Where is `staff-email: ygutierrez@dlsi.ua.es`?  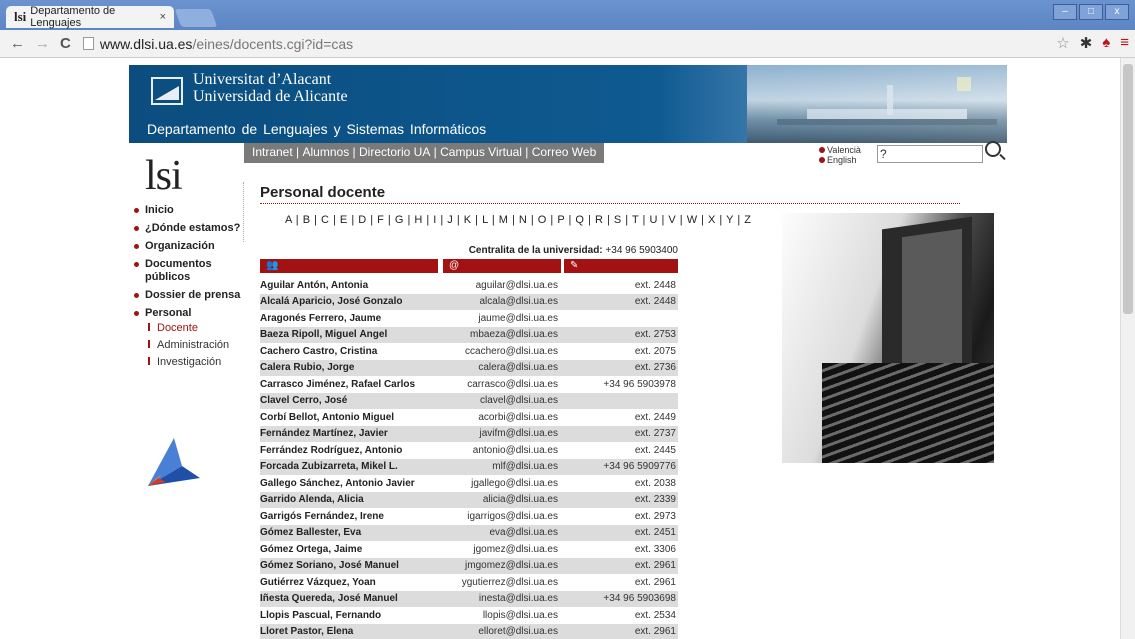 staff-email: ygutierrez@dlsi.ua.es is located at coordinates (494, 582).